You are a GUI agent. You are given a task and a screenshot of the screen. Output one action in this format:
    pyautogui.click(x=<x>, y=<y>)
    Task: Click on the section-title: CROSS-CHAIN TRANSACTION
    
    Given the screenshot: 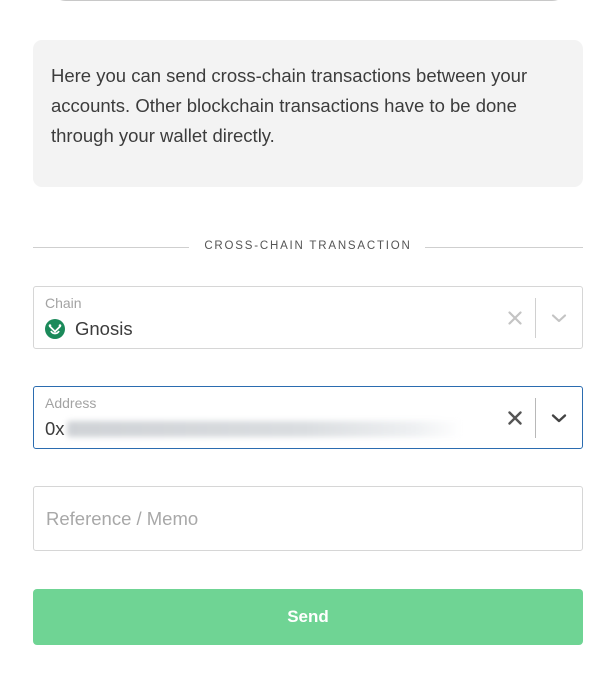 What is the action you would take?
    pyautogui.click(x=308, y=246)
    